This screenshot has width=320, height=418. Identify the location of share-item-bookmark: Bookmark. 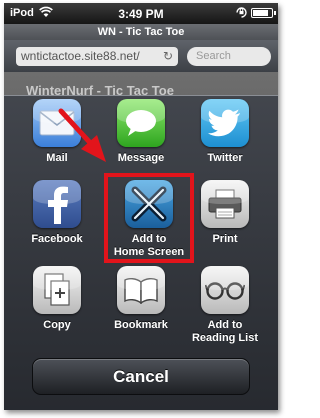
(141, 299).